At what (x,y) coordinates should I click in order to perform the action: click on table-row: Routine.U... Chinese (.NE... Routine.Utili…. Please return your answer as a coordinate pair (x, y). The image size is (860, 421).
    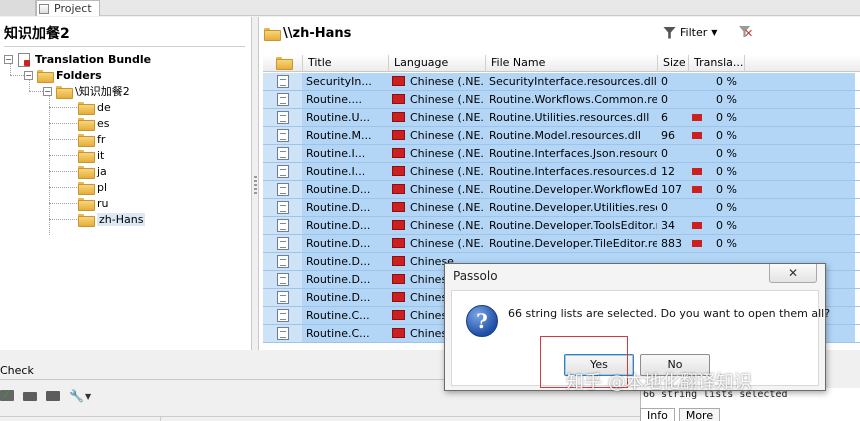
    Looking at the image, I should click on (561, 118).